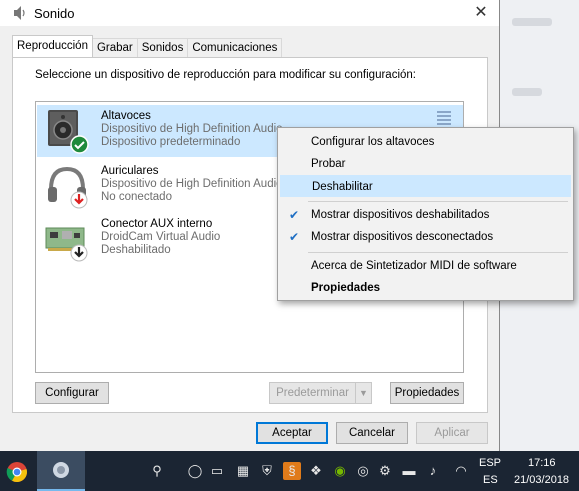 This screenshot has width=579, height=491. I want to click on sound-app-icon, so click(61, 470).